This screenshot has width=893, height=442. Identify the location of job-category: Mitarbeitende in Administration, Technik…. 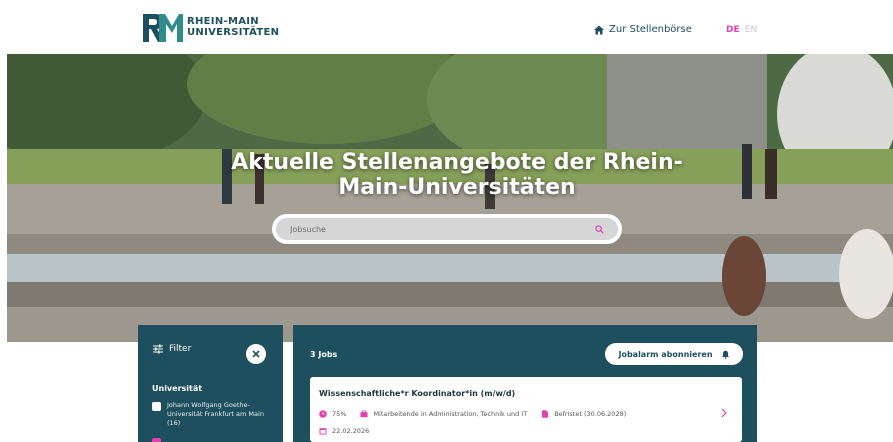
(443, 414).